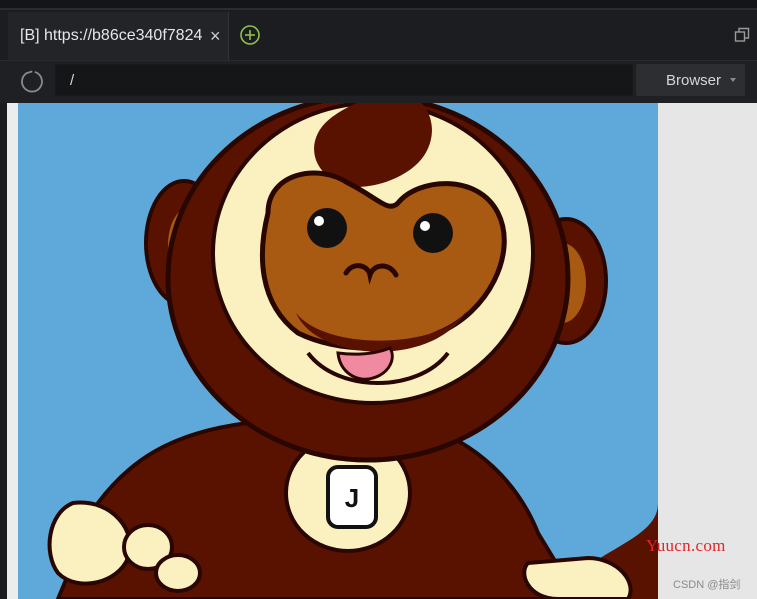 The height and width of the screenshot is (599, 757). Describe the element at coordinates (733, 80) in the screenshot. I see `chevron-down-icon` at that location.